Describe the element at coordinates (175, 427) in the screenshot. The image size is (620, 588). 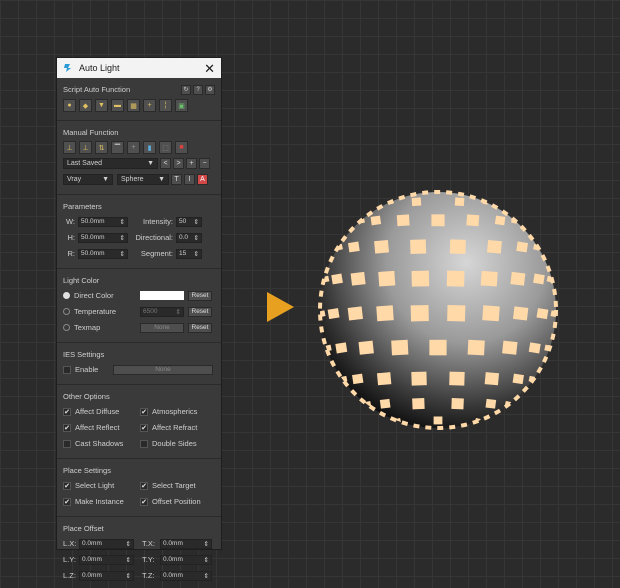
I see `affect-refract-label: Affect Refract` at that location.